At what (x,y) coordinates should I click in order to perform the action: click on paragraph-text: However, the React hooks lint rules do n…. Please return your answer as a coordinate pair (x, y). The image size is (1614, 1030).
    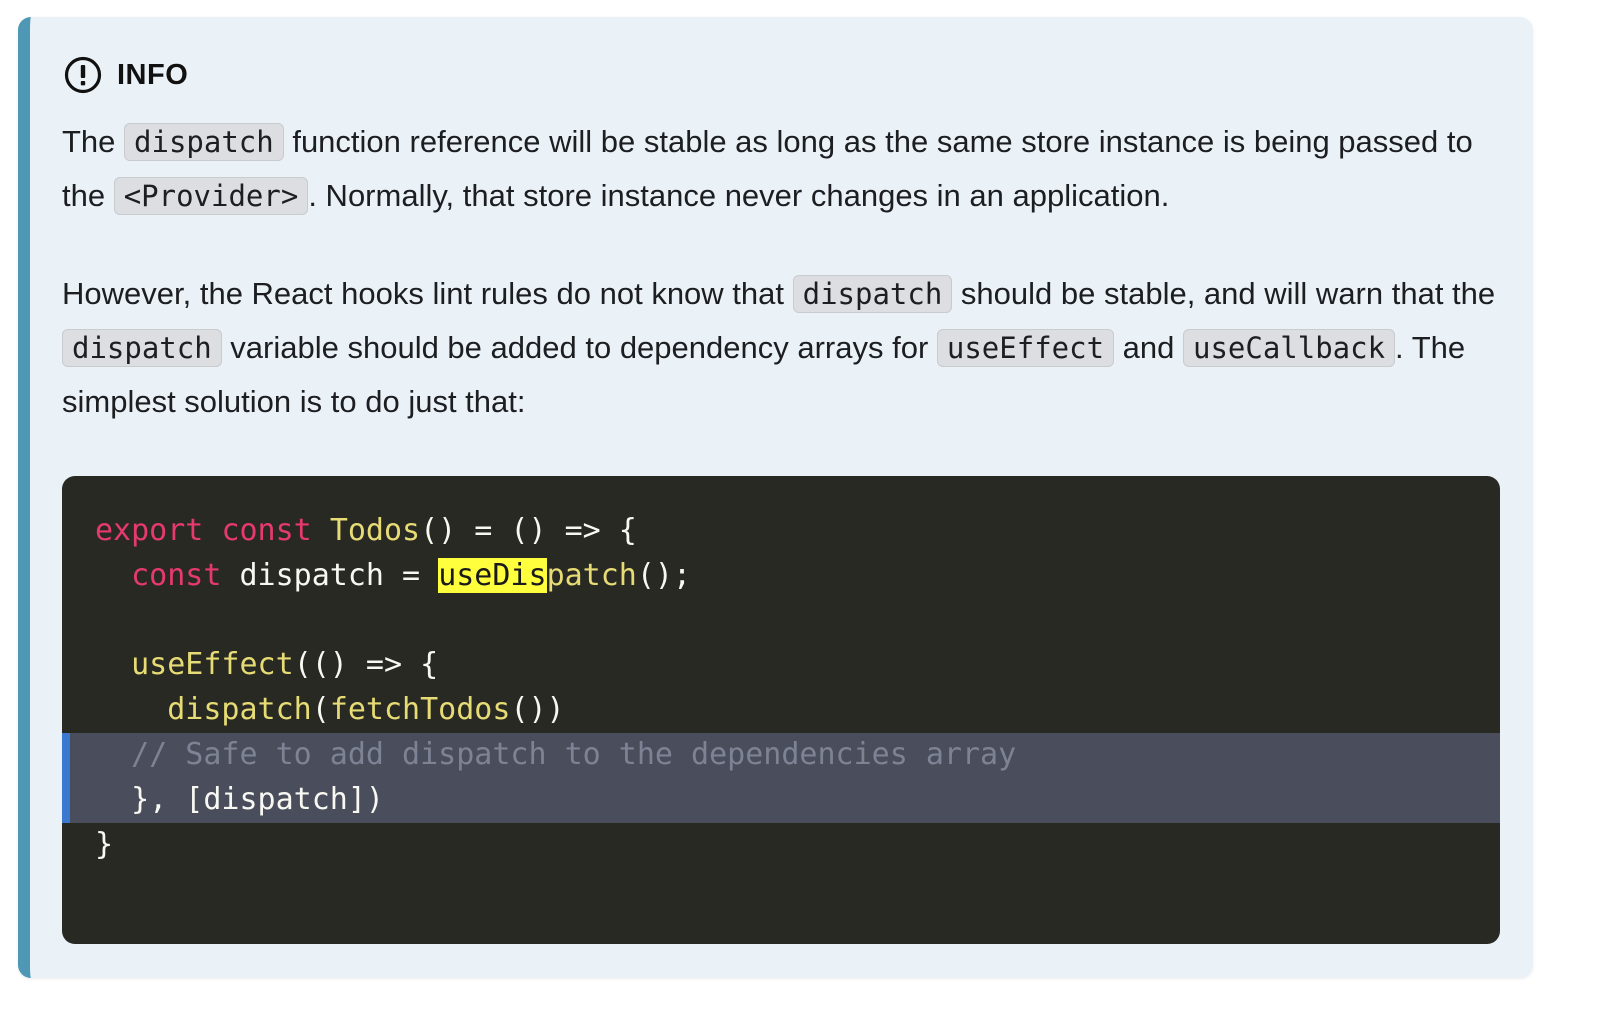
    Looking at the image, I should click on (427, 293).